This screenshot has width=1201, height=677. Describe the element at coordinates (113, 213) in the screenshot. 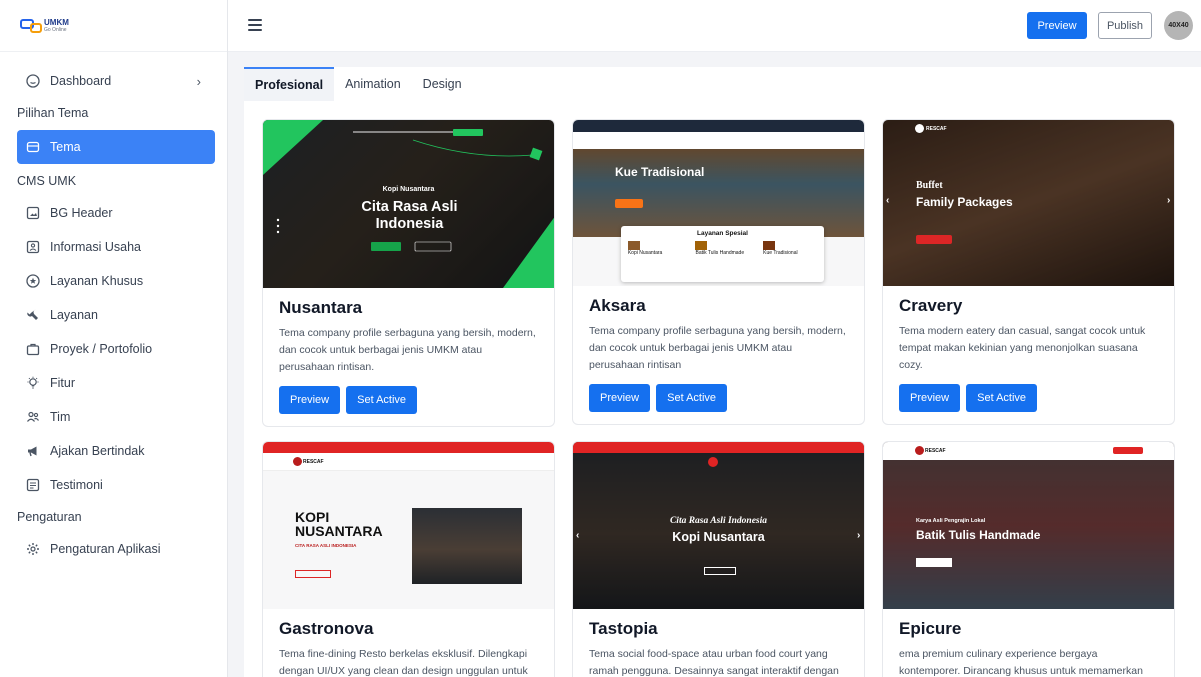

I see `sidebar-item-bg-header: BG Header` at that location.